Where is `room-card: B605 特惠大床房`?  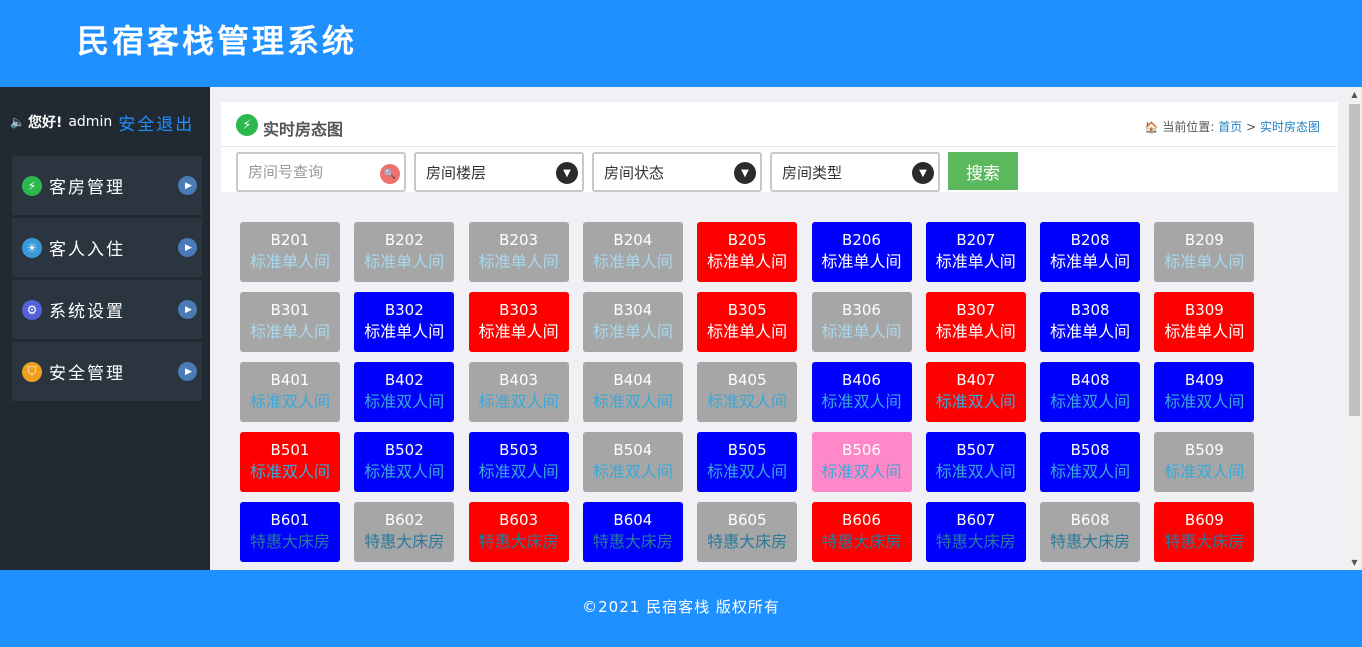
room-card: B605 特惠大床房 is located at coordinates (747, 532).